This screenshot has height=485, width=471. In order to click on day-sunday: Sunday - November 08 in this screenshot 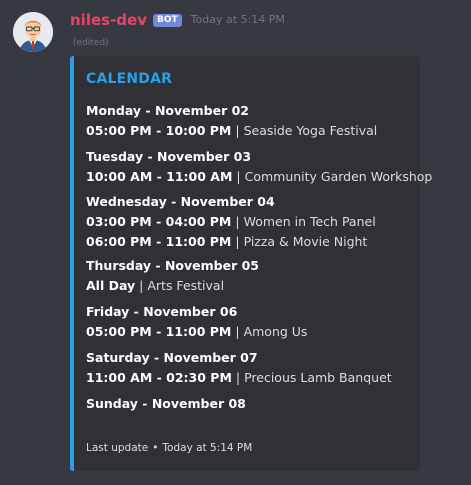, I will do `click(251, 404)`.